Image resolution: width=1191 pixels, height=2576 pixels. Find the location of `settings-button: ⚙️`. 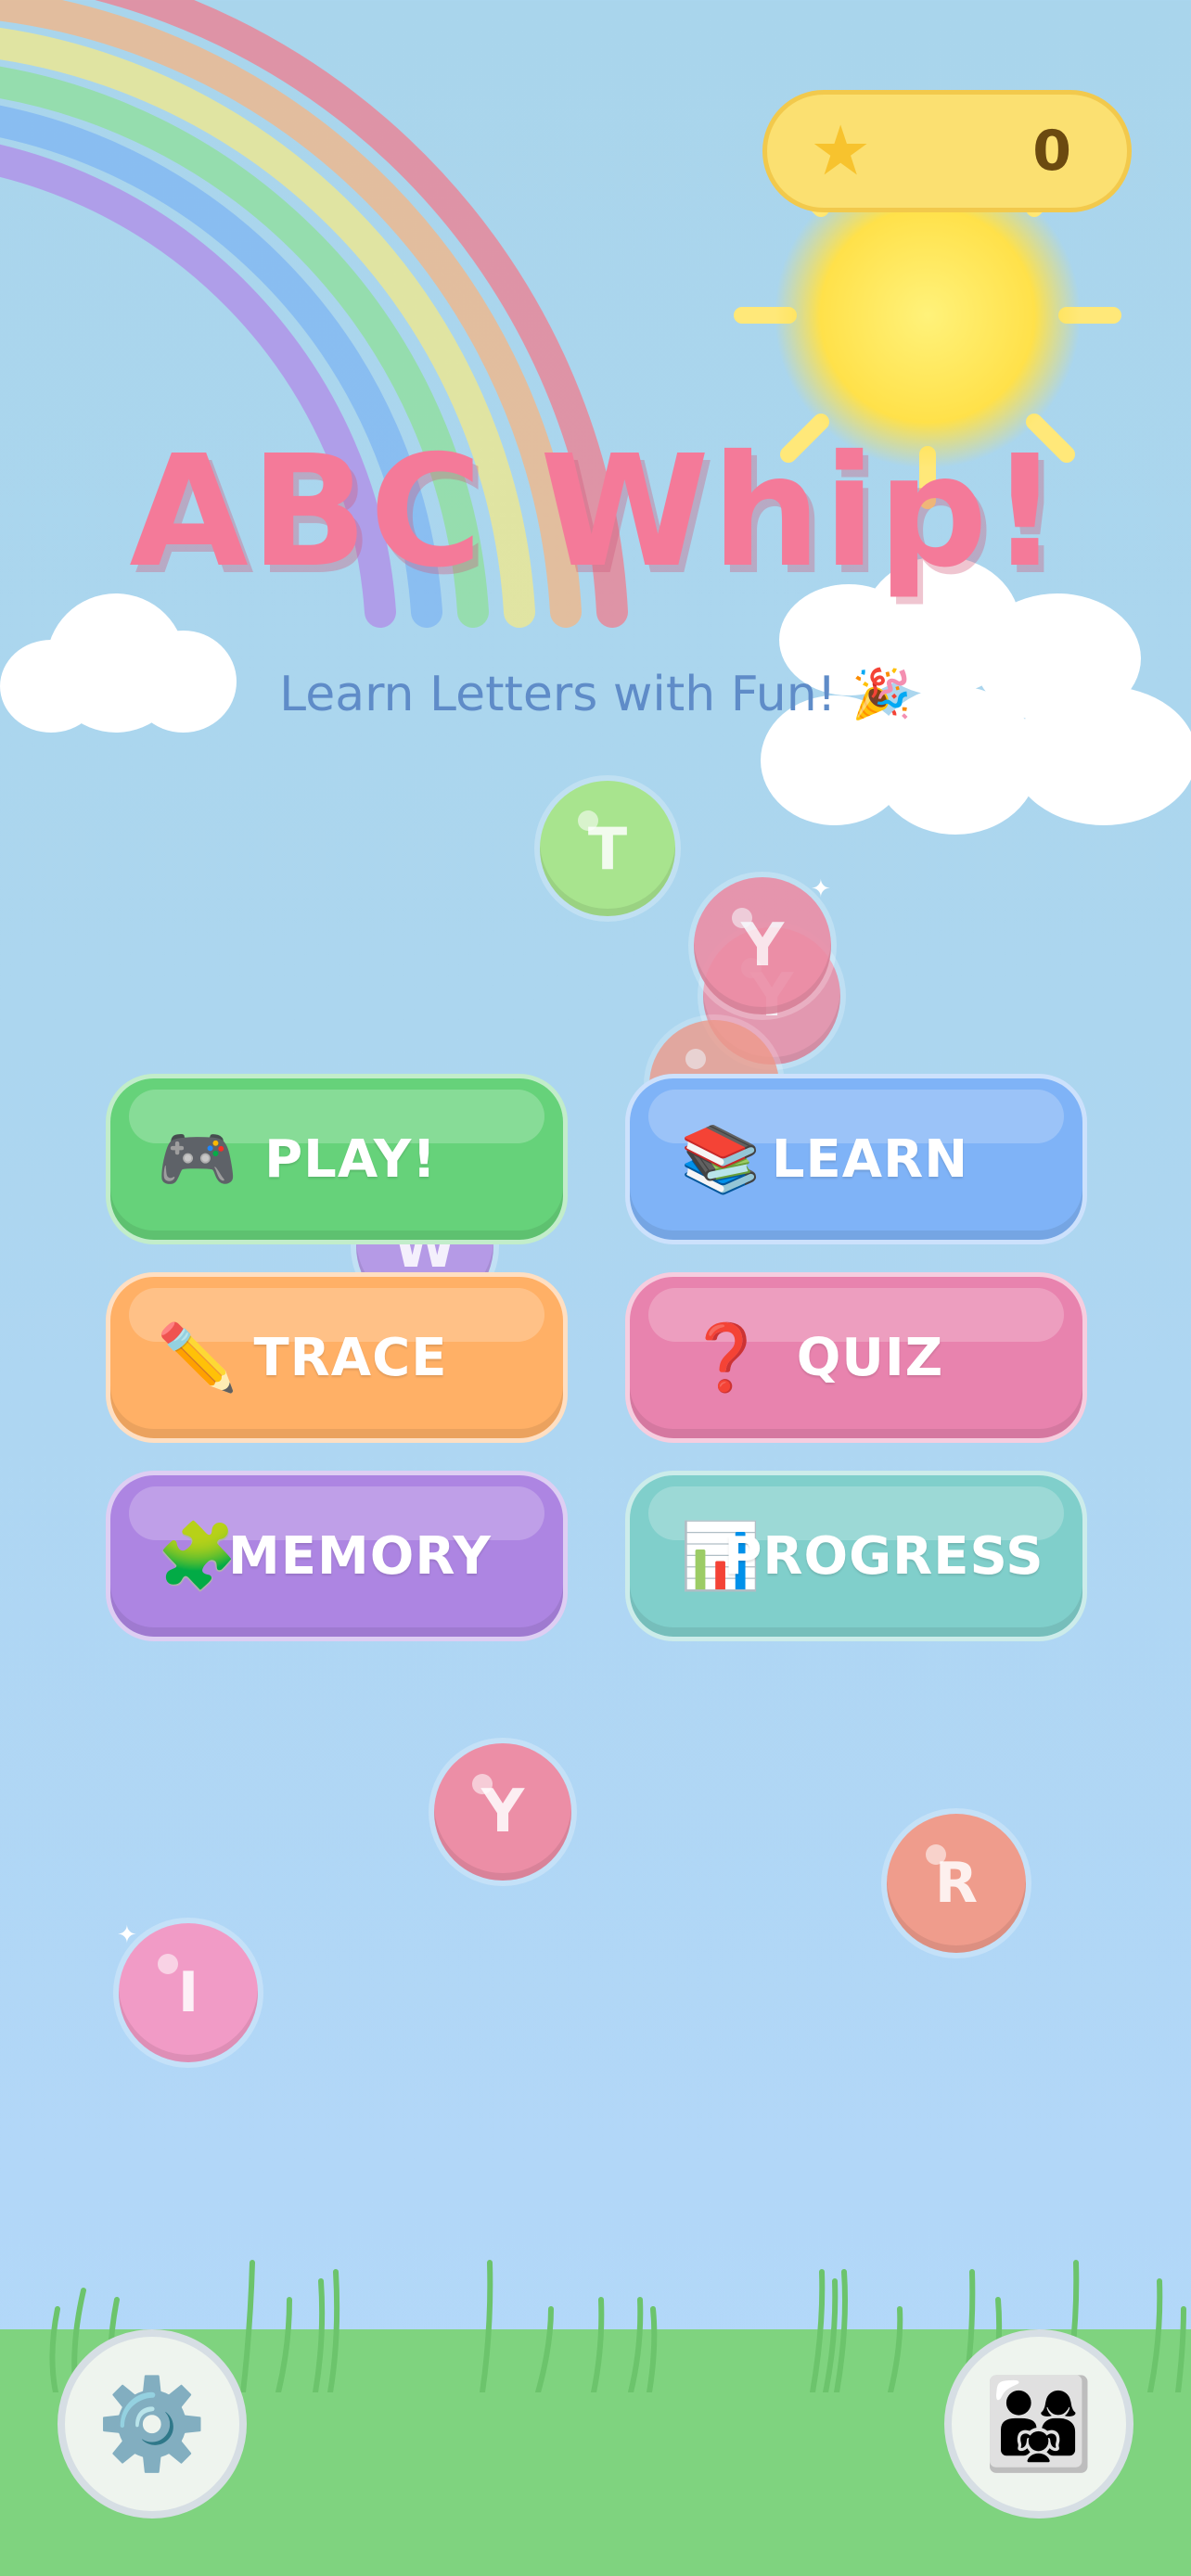

settings-button: ⚙️ is located at coordinates (152, 2424).